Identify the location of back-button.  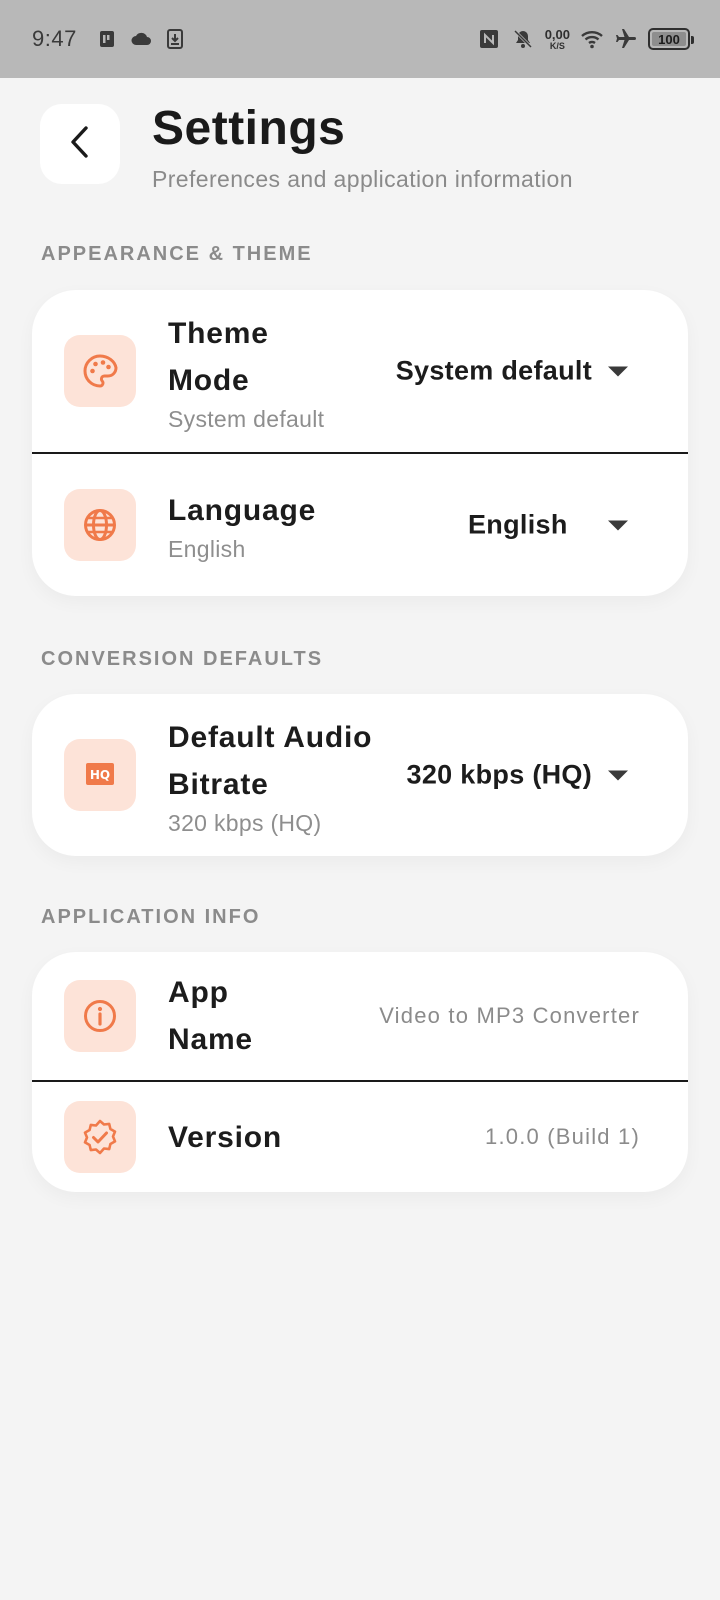
(80, 144).